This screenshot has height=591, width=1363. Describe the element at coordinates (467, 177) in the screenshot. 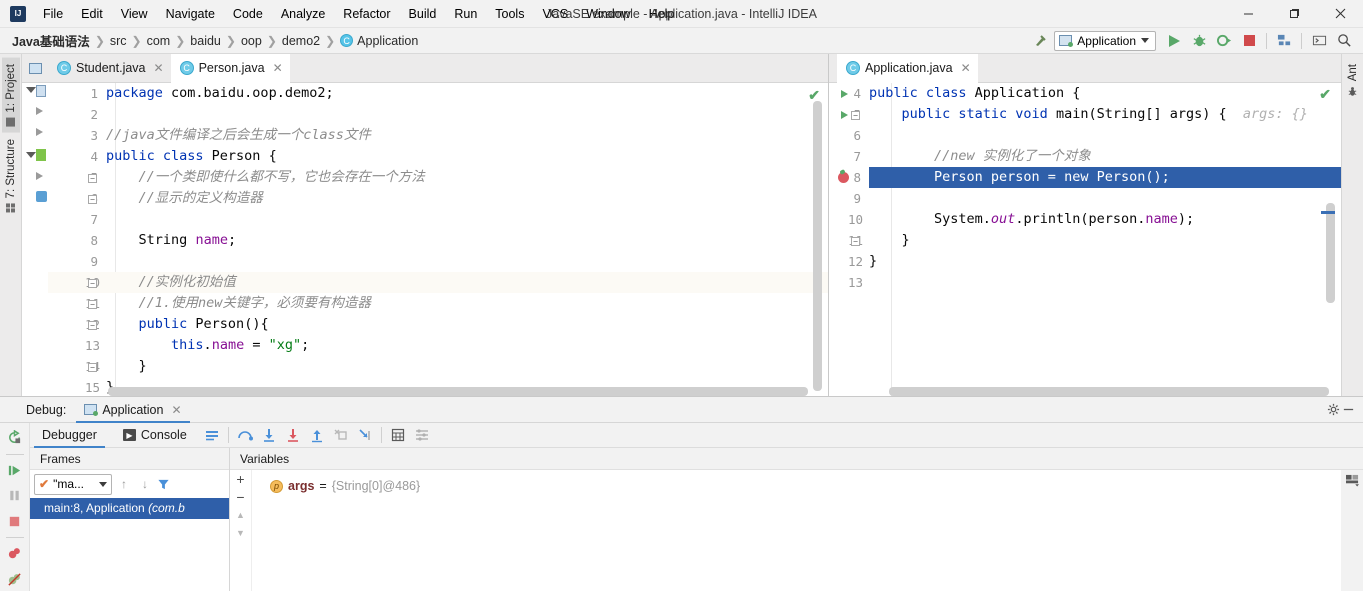

I see `code-line: //一个类即使什么都不写，它也会存在一个方法` at that location.